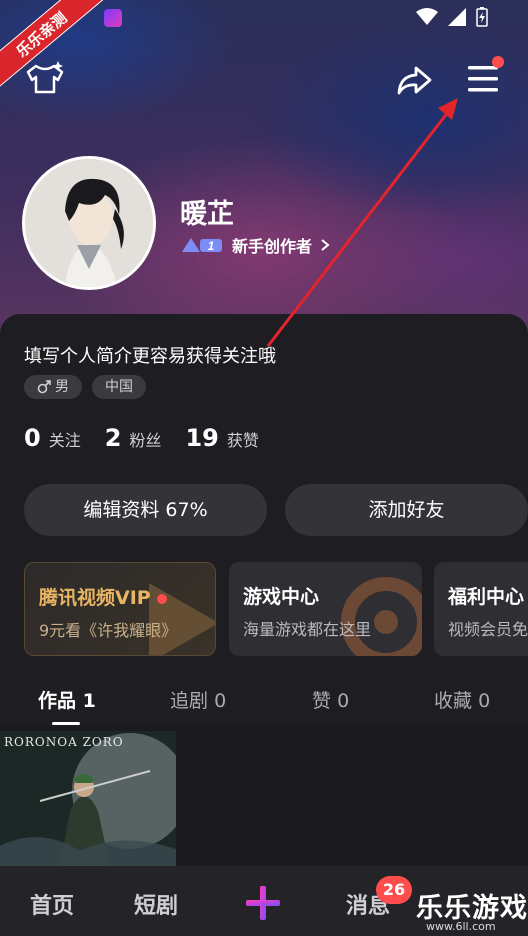 The width and height of the screenshot is (528, 936). Describe the element at coordinates (44, 387) in the screenshot. I see `male-icon` at that location.